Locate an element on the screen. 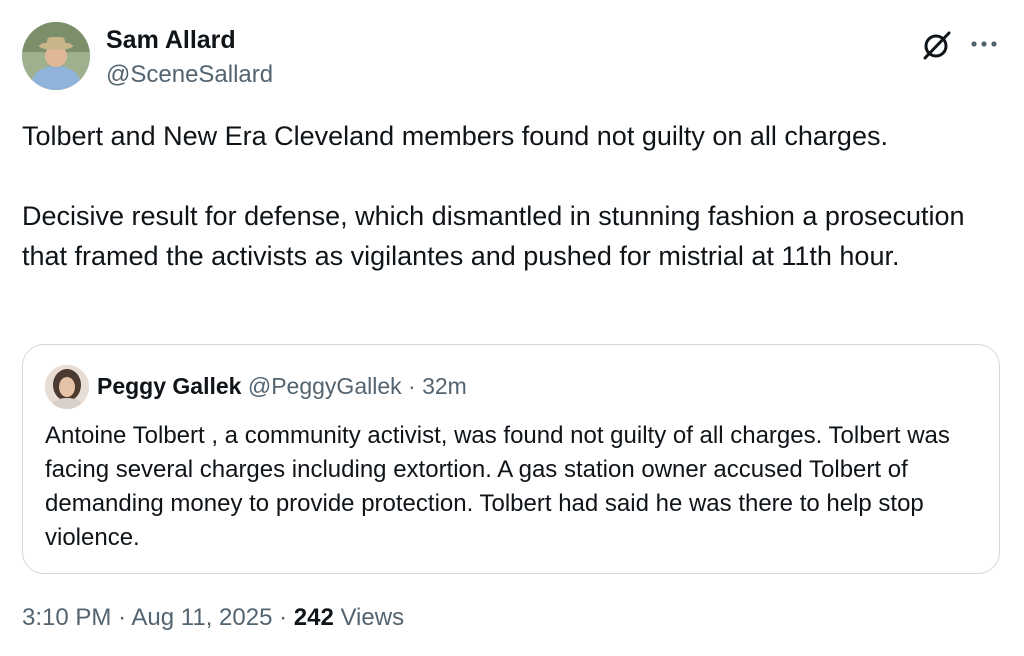 This screenshot has height=656, width=1024. author-avatar is located at coordinates (56, 56).